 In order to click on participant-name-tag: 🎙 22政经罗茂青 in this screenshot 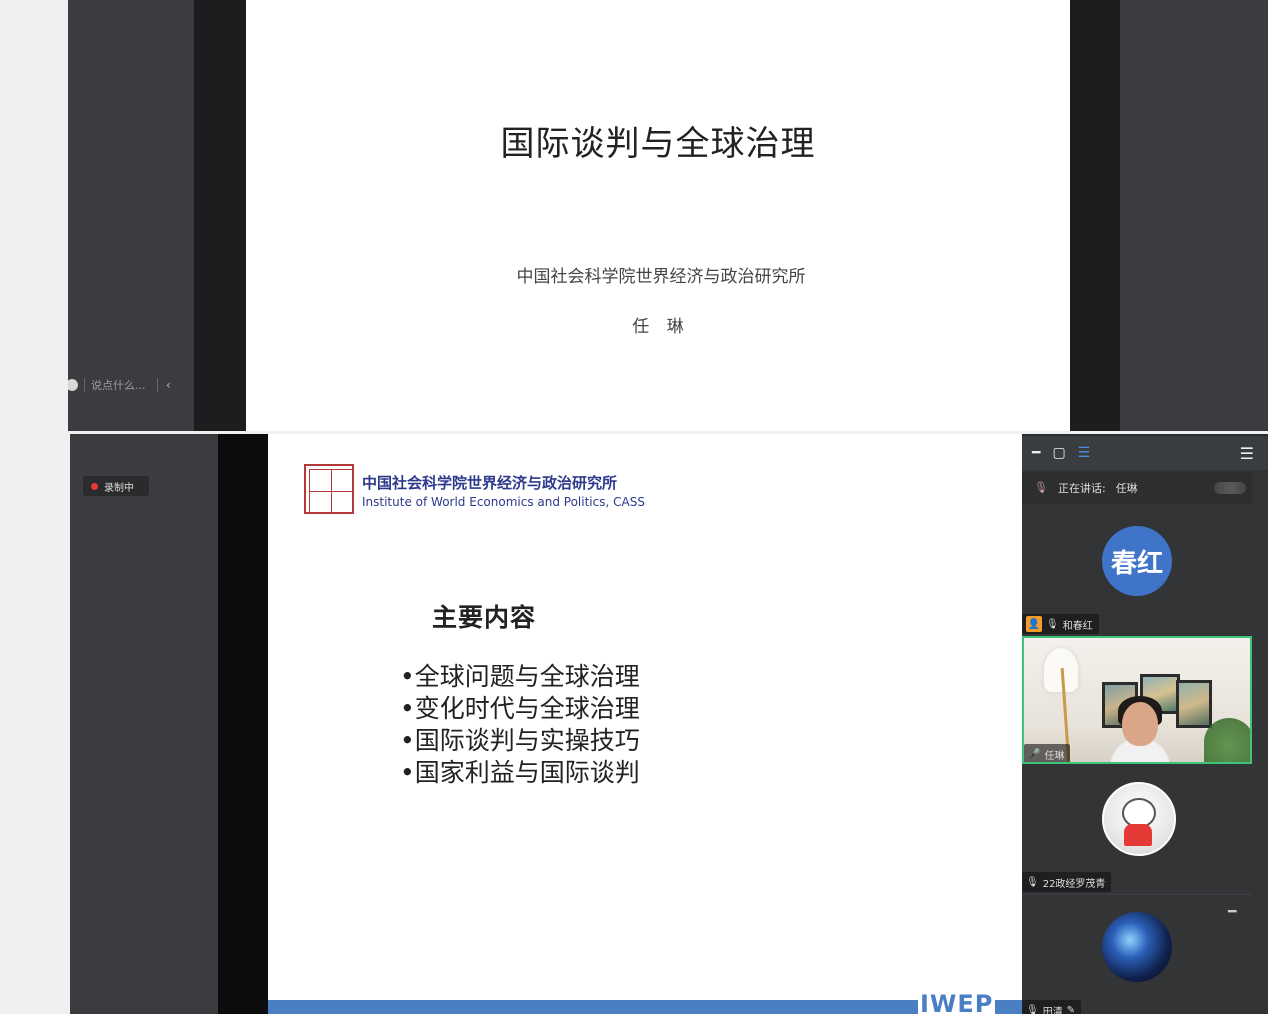, I will do `click(1067, 882)`.